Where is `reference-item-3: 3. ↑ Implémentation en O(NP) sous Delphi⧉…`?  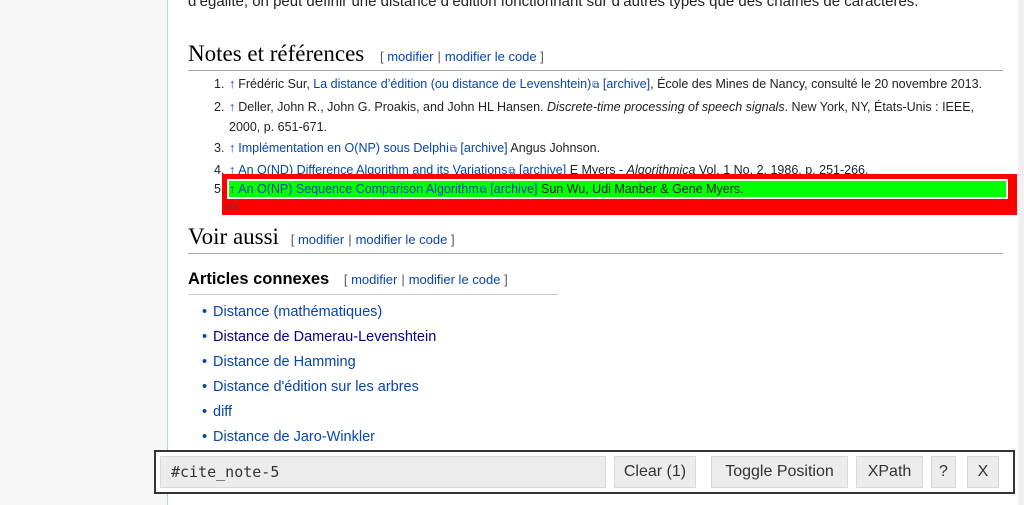
reference-item-3: 3. ↑ Implémentation en O(NP) sous Delphi⧉… is located at coordinates (598, 149).